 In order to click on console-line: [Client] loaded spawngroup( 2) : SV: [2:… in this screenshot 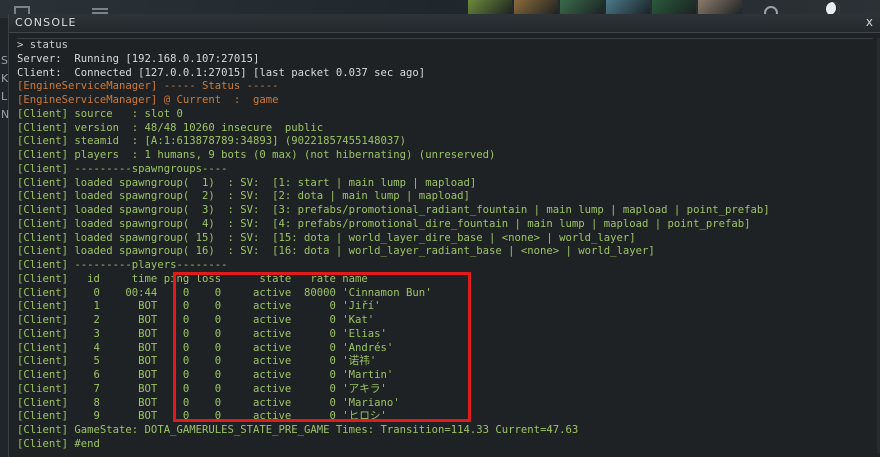, I will do `click(243, 196)`.